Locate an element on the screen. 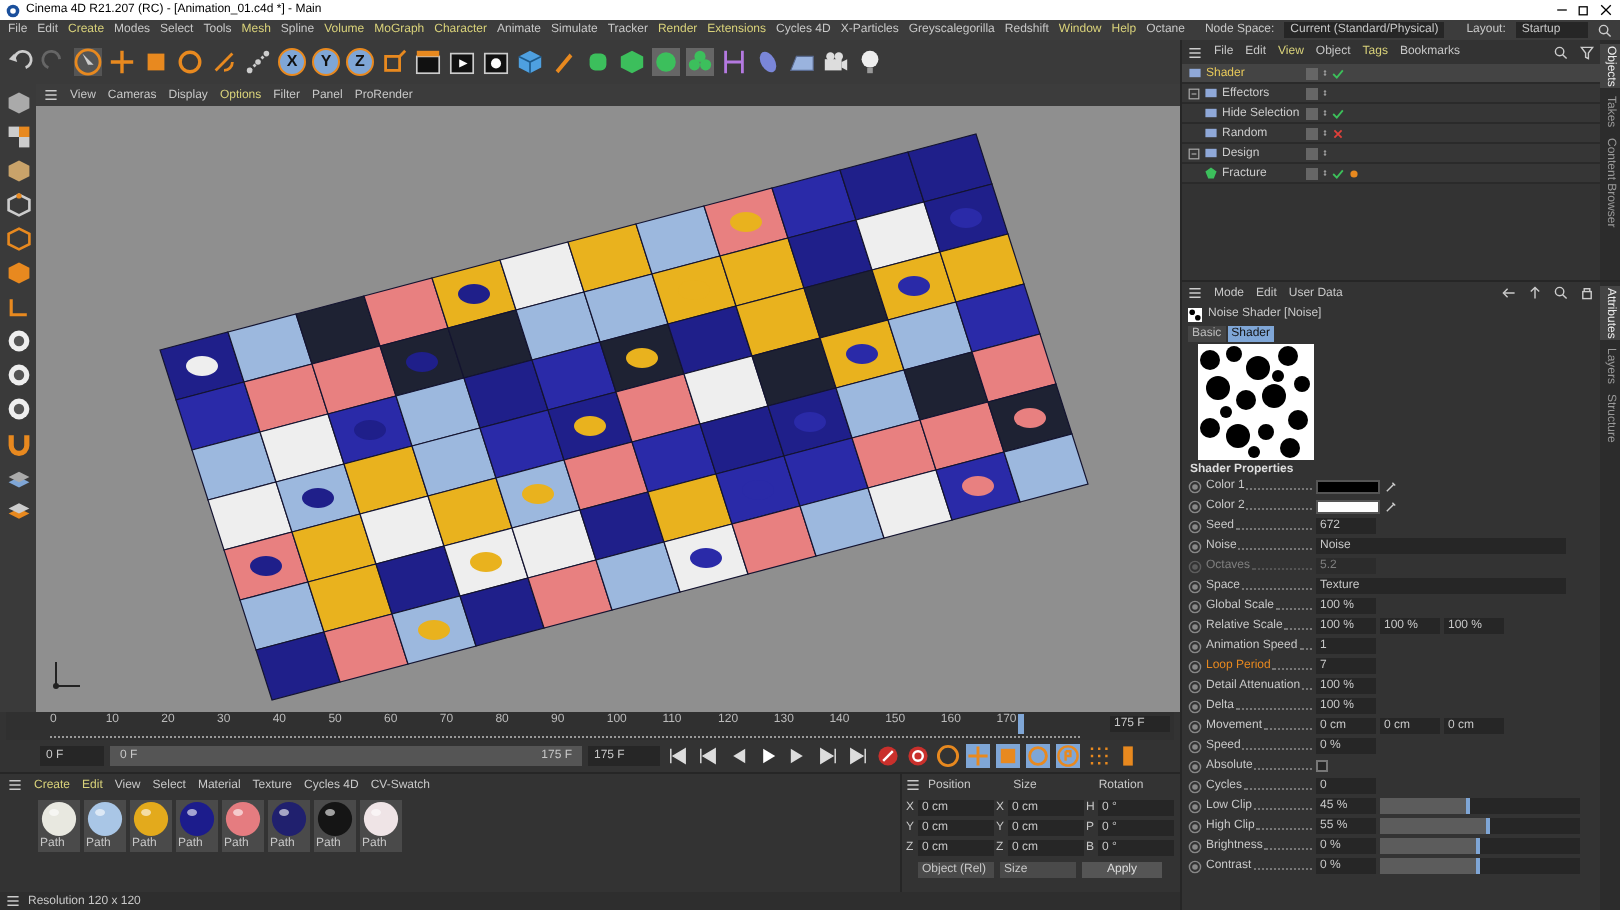  capsule-icon is located at coordinates (768, 62).